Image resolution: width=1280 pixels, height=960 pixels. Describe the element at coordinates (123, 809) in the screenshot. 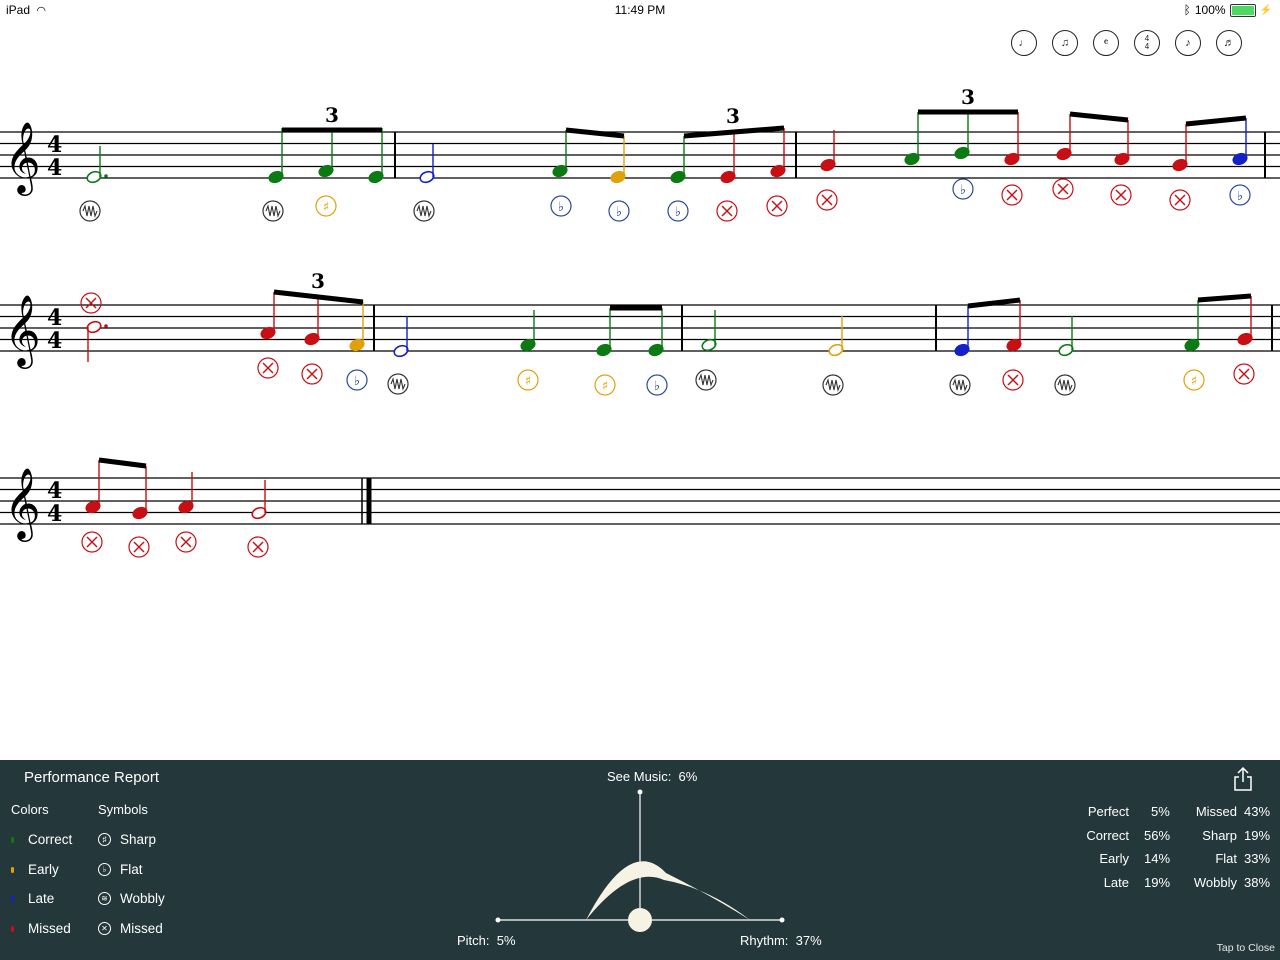

I see `symbols-header: Symbols` at that location.